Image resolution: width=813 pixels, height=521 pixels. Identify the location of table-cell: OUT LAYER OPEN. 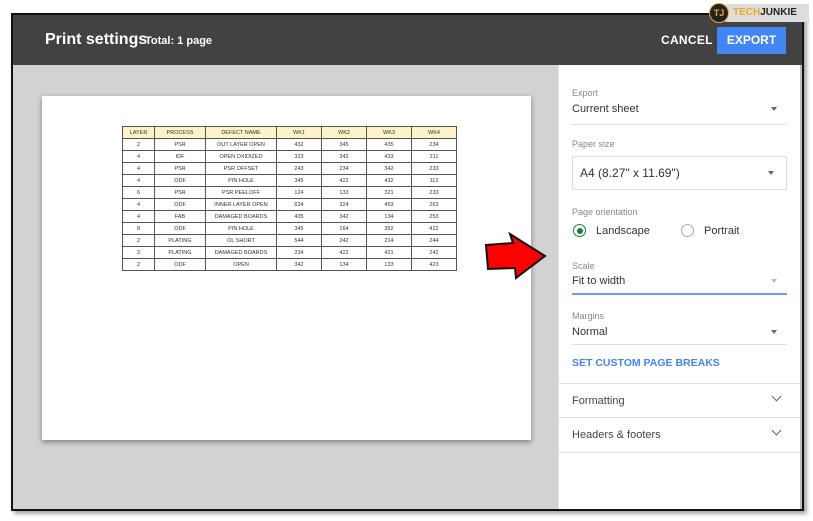
(241, 144).